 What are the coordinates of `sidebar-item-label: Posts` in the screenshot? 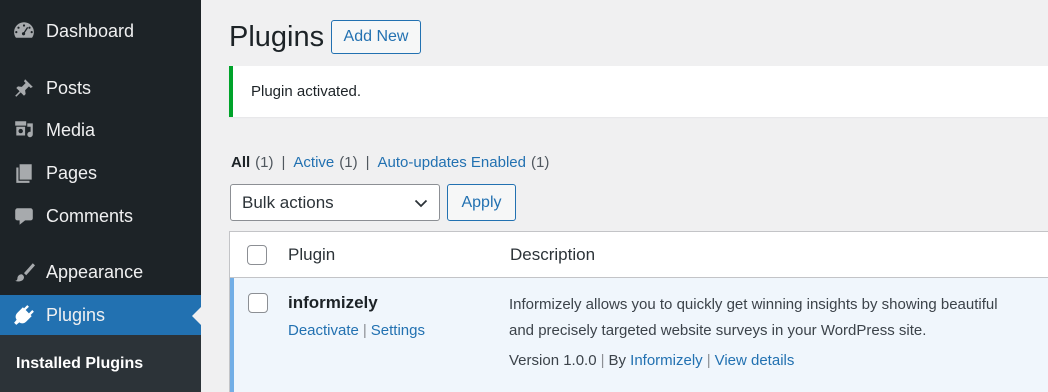 It's located at (69, 87).